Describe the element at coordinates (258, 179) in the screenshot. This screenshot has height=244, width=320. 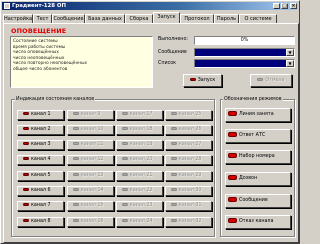
I see `legend-calling: Дозвон` at that location.